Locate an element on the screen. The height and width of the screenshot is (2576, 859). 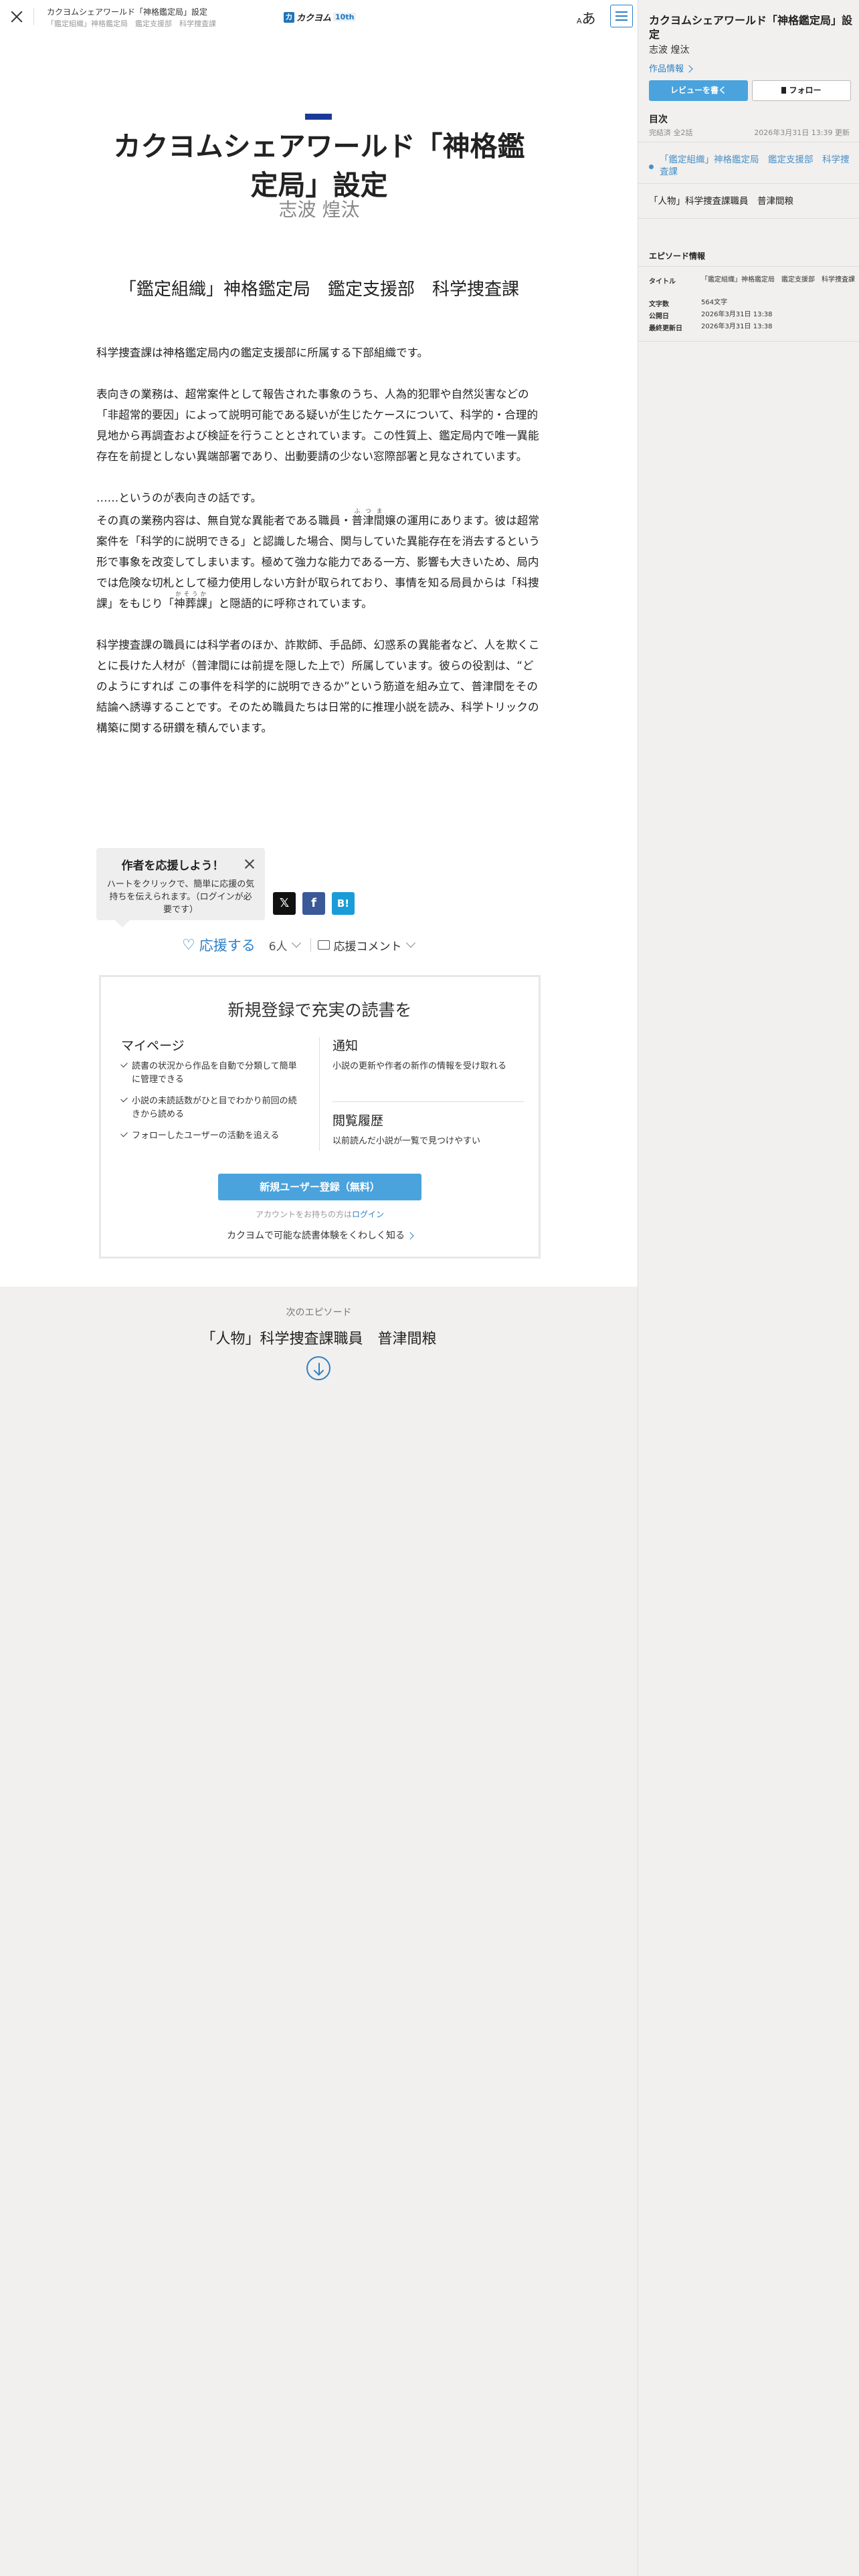
work-info-link: 作品情報 is located at coordinates (671, 68).